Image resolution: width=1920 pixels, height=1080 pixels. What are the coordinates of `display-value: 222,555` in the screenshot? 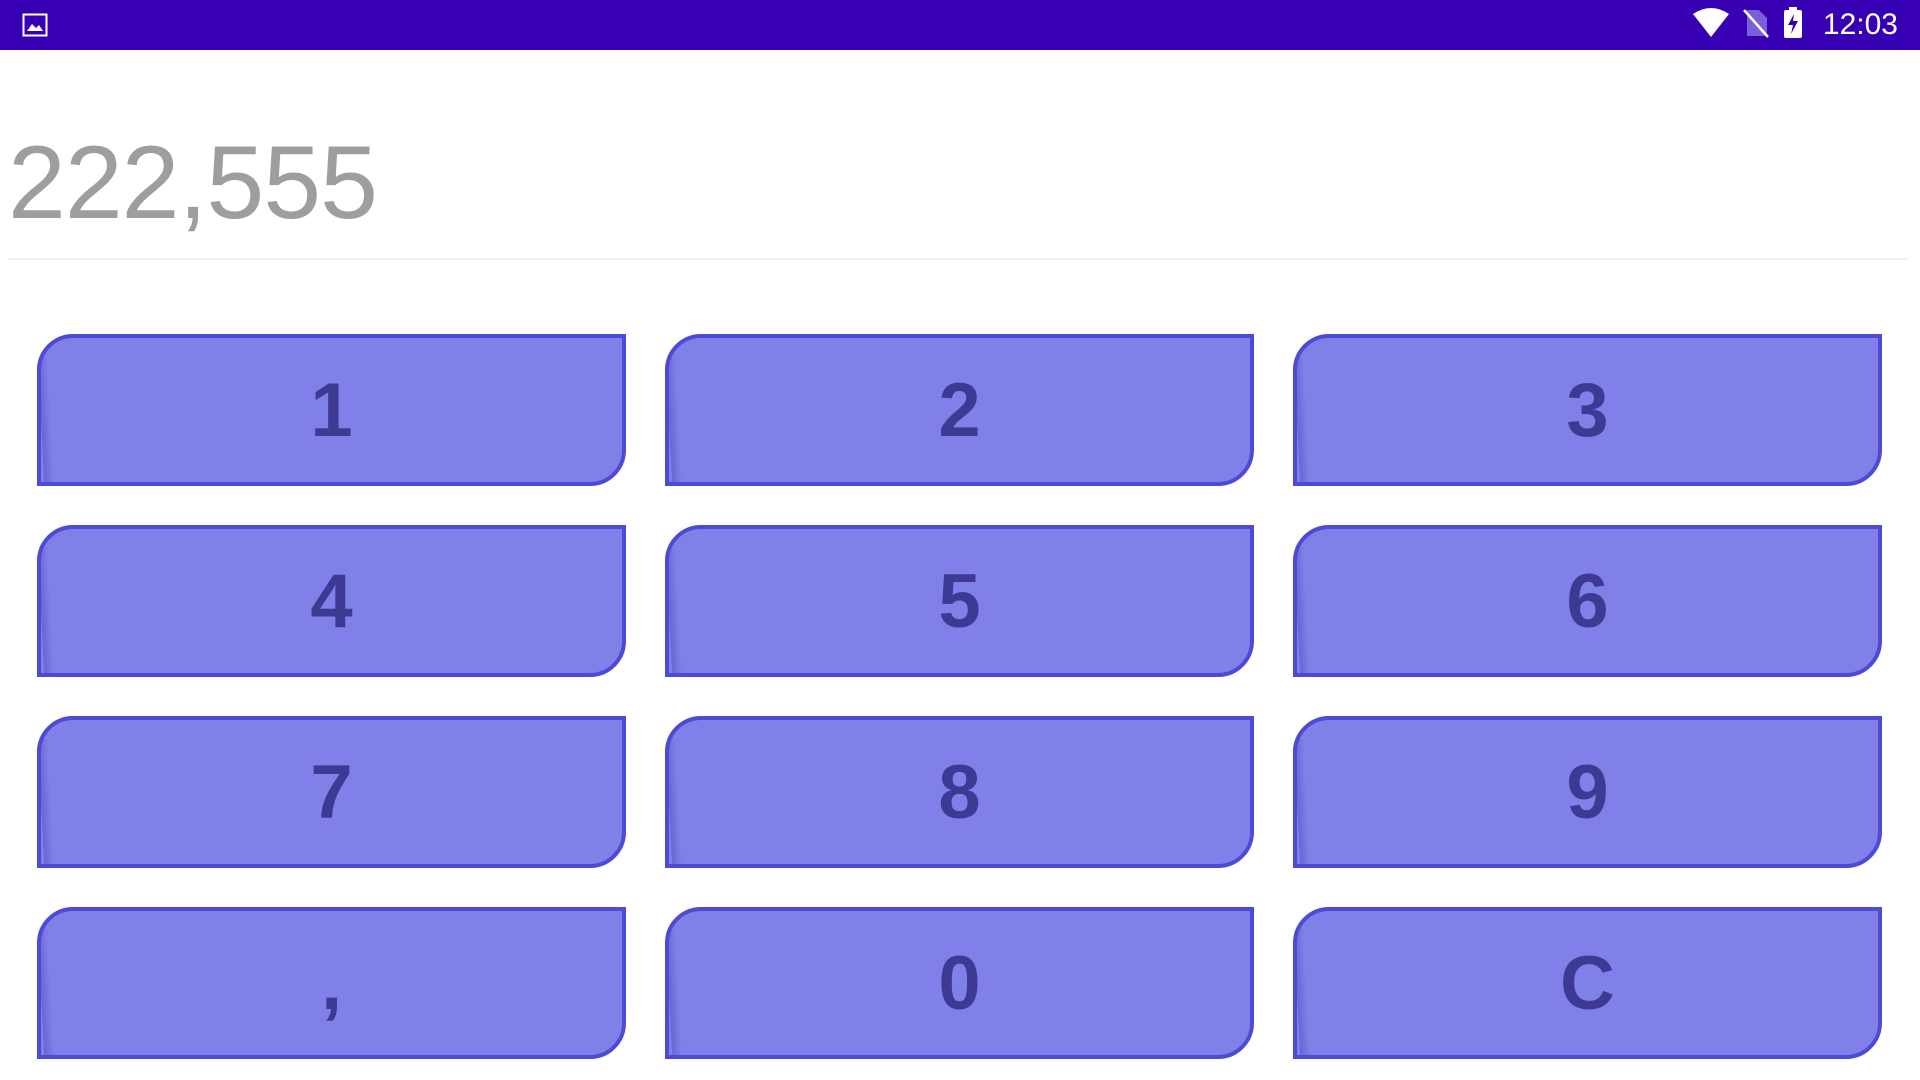 It's located at (193, 183).